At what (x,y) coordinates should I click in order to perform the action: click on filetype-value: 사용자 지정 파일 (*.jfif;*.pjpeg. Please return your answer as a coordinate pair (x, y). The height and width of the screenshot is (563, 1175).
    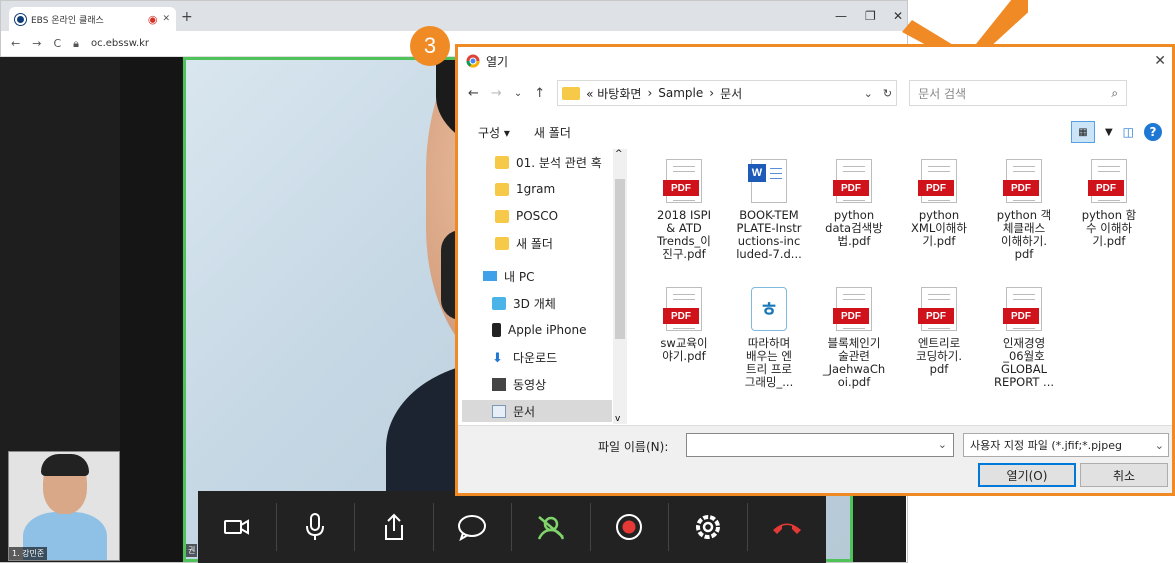
    Looking at the image, I should click on (1046, 445).